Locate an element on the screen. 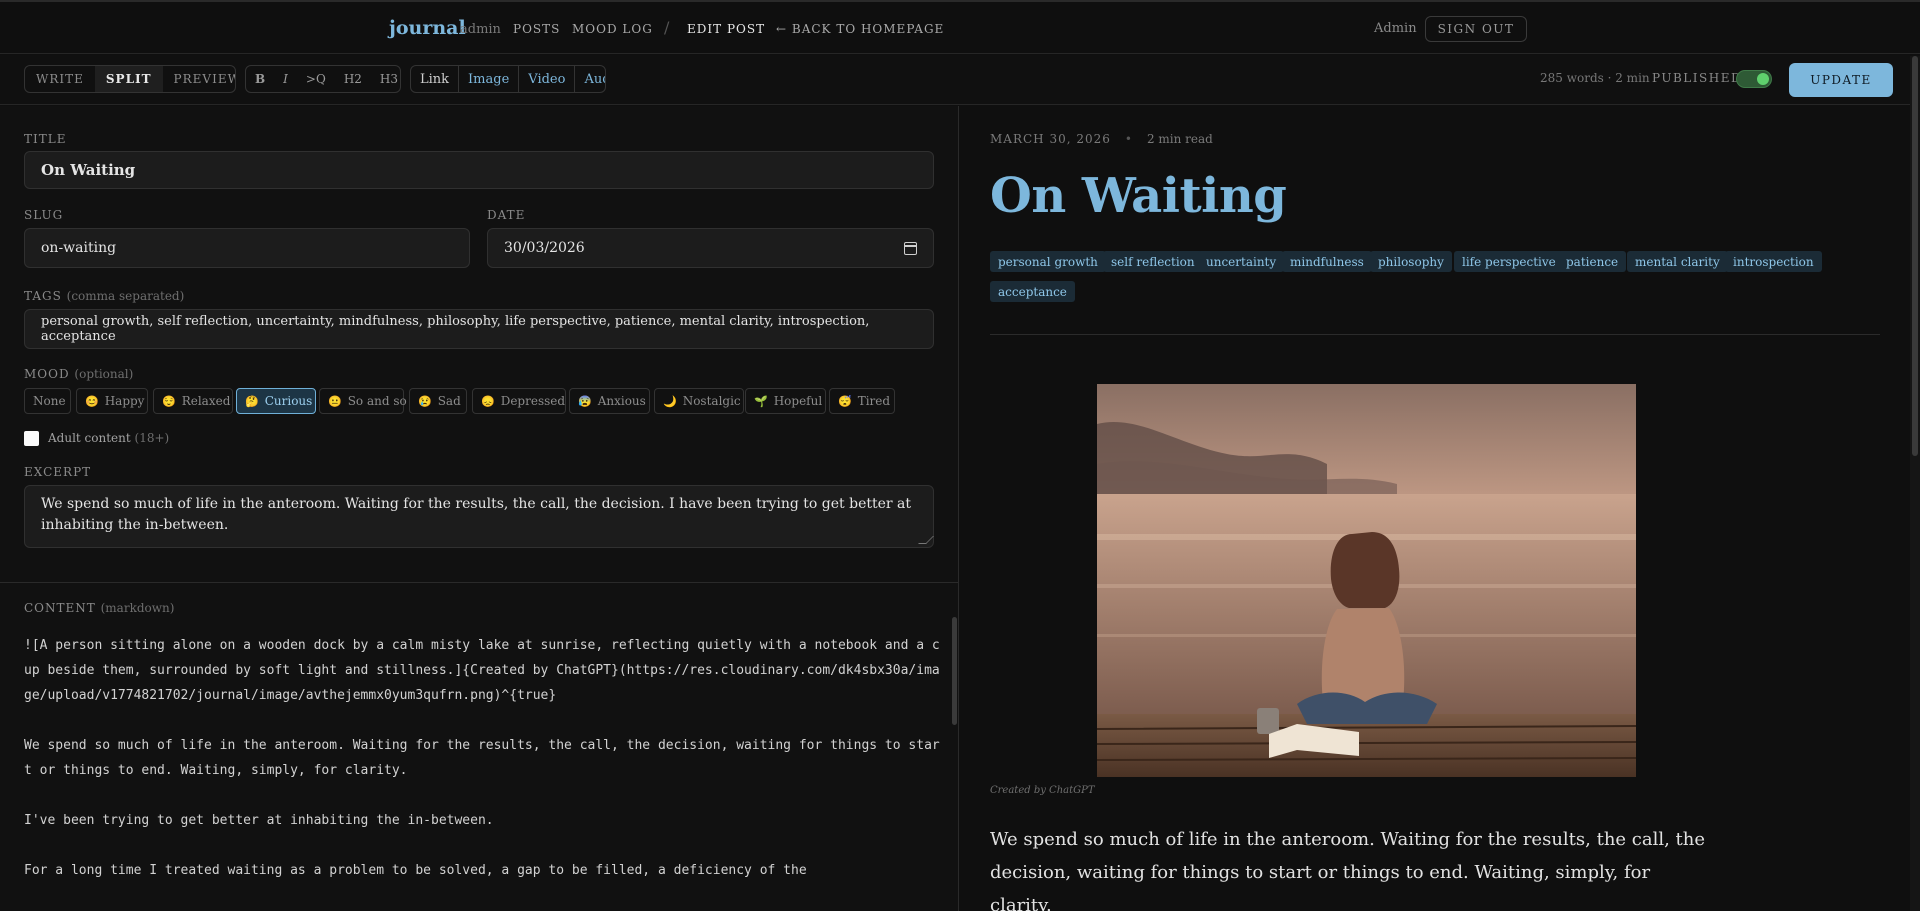 The width and height of the screenshot is (1920, 911). tag-chip: self reflection is located at coordinates (1153, 261).